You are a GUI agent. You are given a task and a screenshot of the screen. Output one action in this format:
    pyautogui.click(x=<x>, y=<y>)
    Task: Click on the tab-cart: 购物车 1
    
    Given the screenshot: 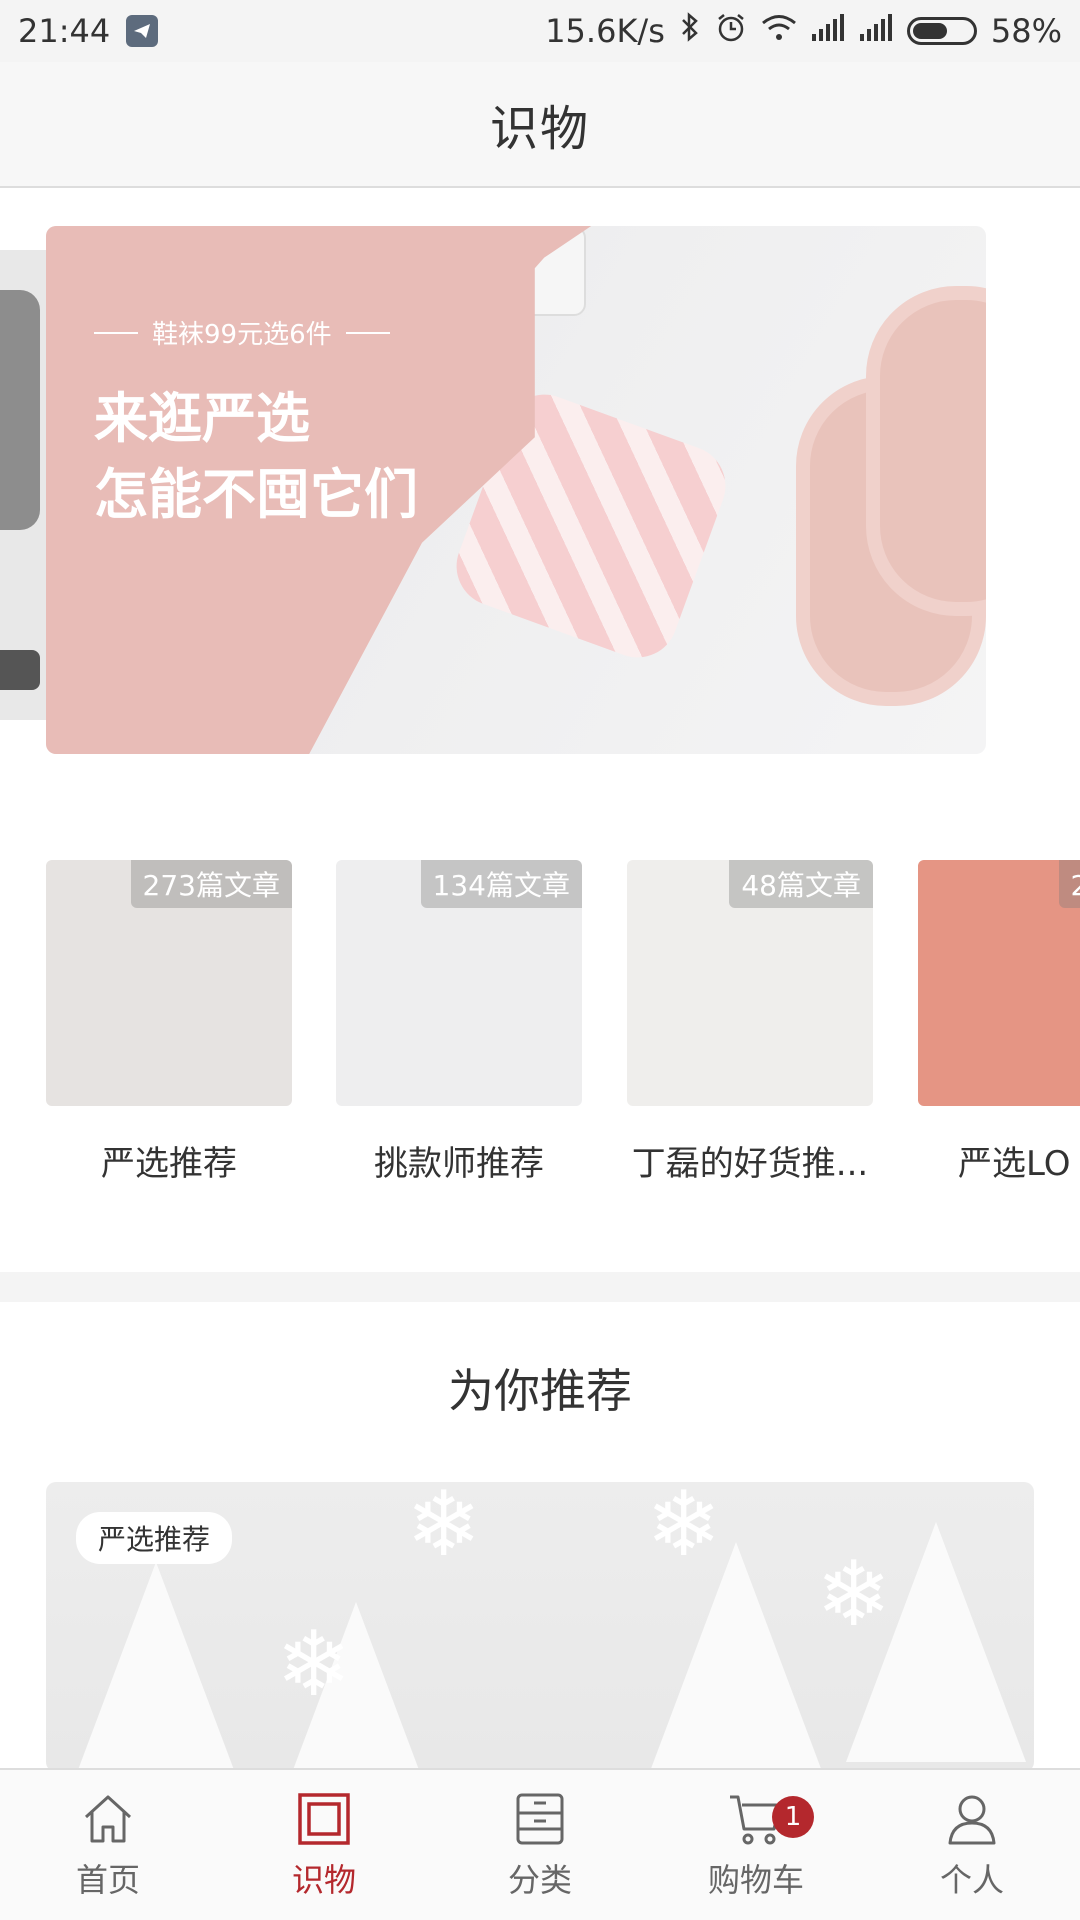 What is the action you would take?
    pyautogui.click(x=756, y=1845)
    